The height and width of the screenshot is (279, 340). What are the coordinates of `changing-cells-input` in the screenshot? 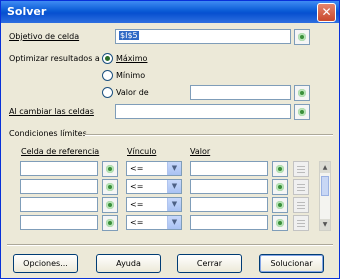 It's located at (203, 111).